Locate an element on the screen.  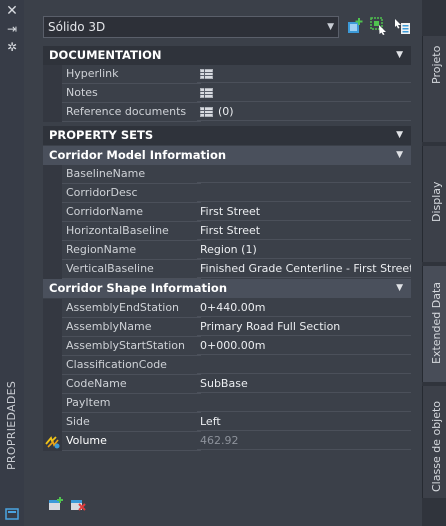
subsection-corridor-model-information: Corridor Model Information ▼ is located at coordinates (227, 155).